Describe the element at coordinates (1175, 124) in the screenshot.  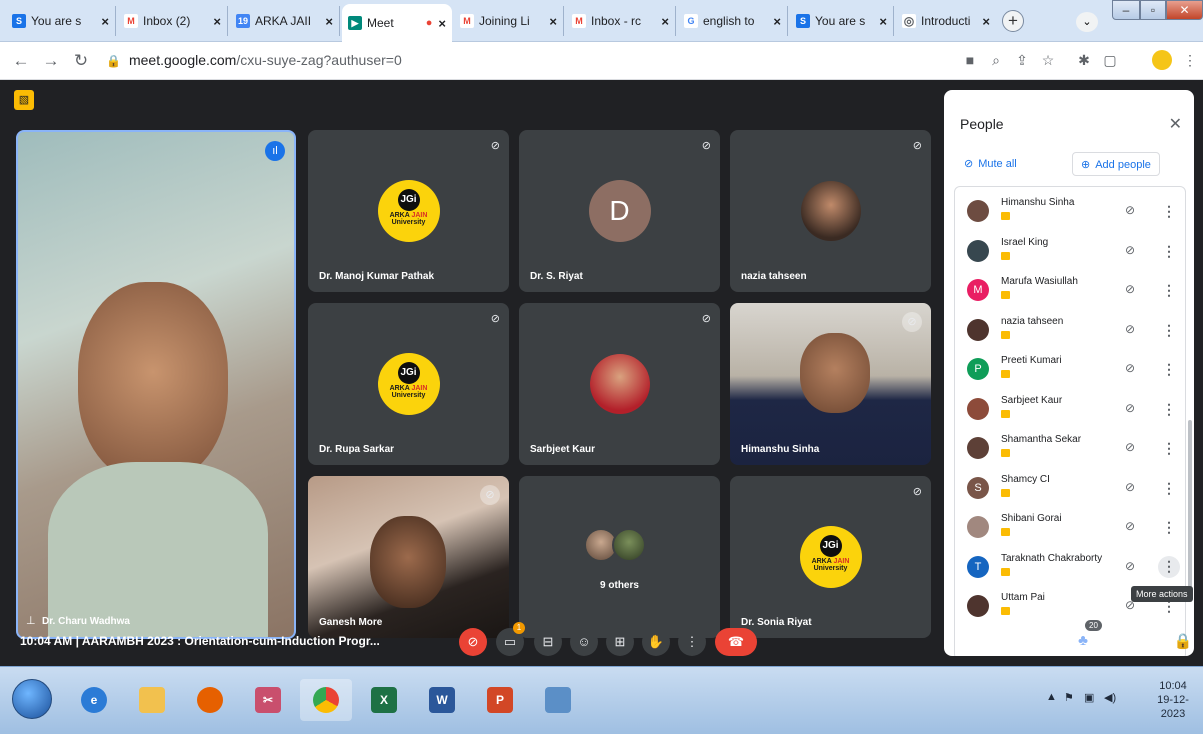
I see `close-icon: ✕` at that location.